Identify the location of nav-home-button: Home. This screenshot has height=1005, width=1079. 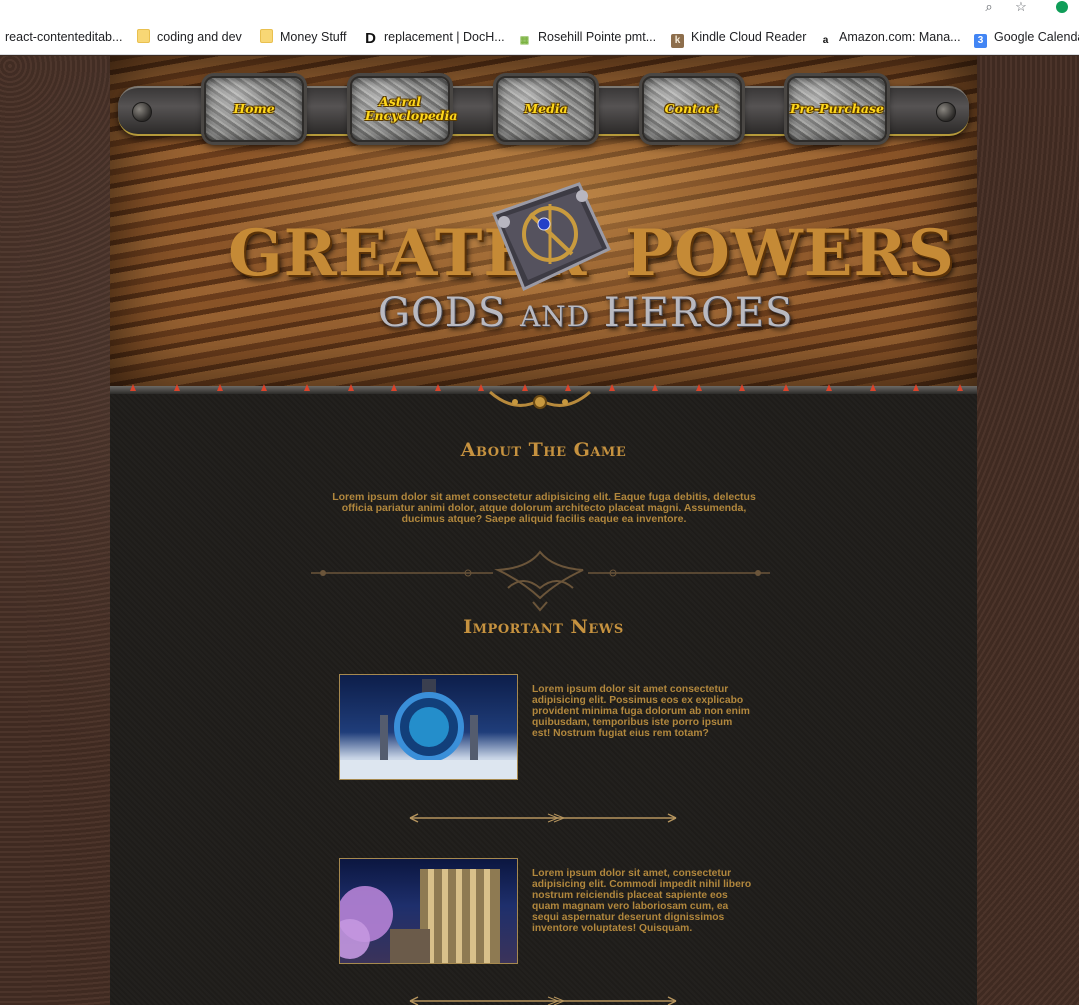
(254, 109).